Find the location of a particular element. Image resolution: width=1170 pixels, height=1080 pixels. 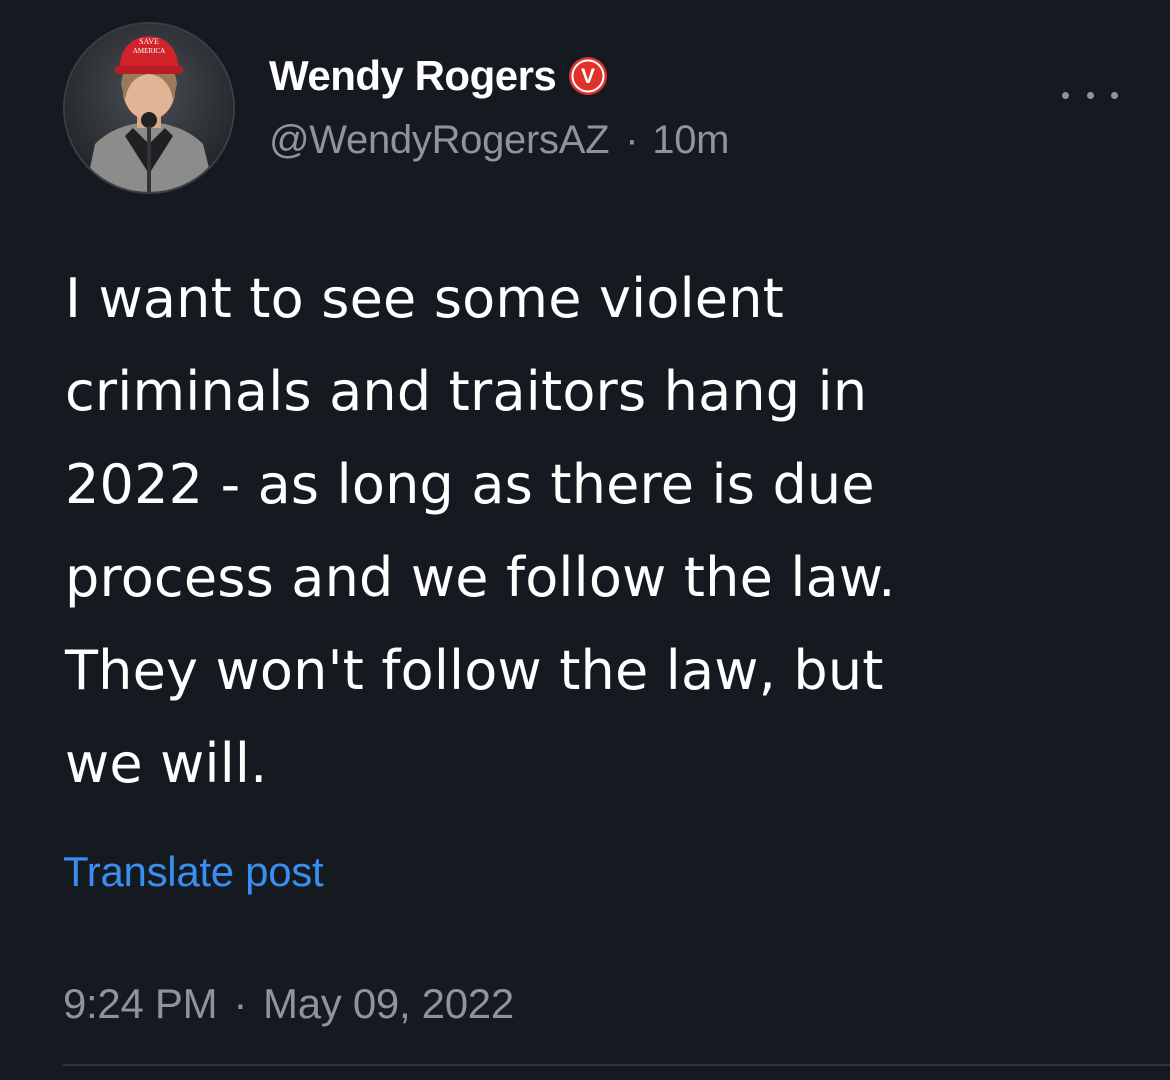

post-date: May 09, 2022 is located at coordinates (388, 1003).